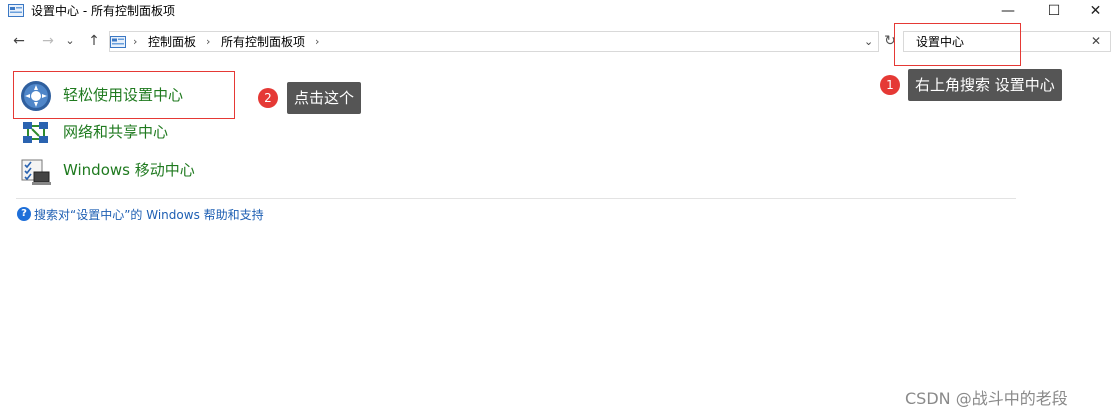  What do you see at coordinates (36, 134) in the screenshot?
I see `network-sharing-icon` at bounding box center [36, 134].